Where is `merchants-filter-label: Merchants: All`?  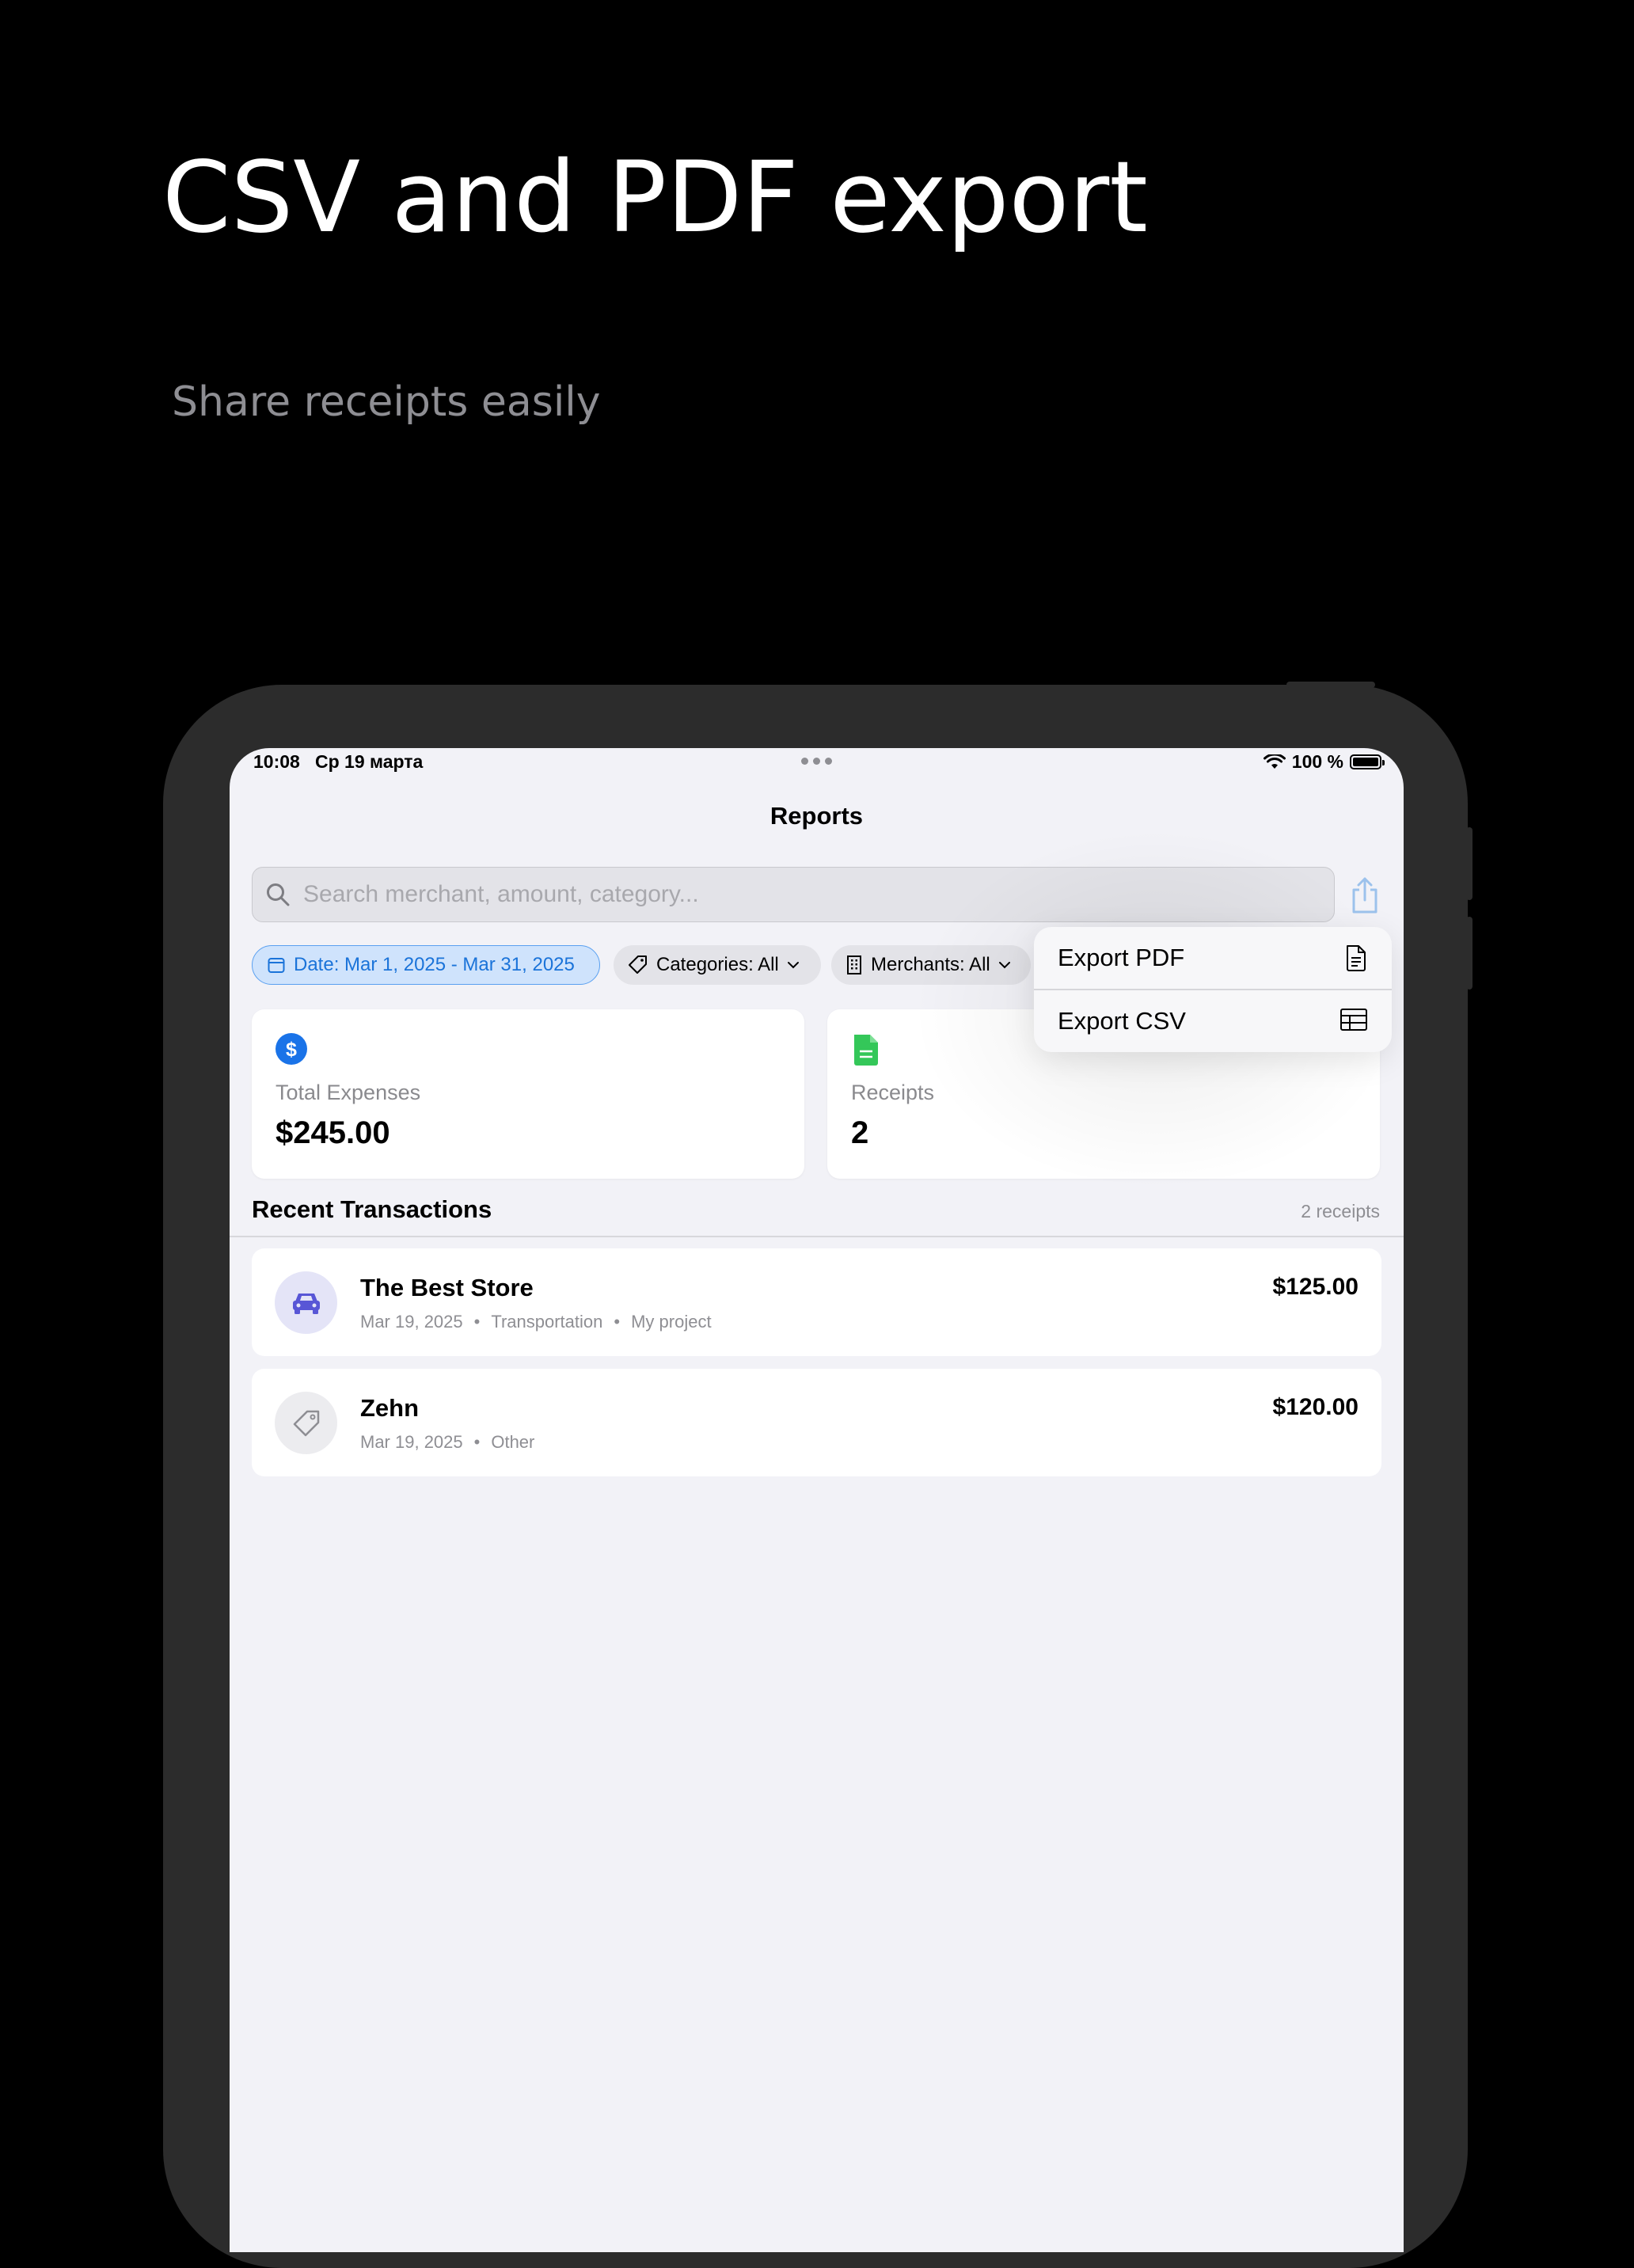 merchants-filter-label: Merchants: All is located at coordinates (930, 964).